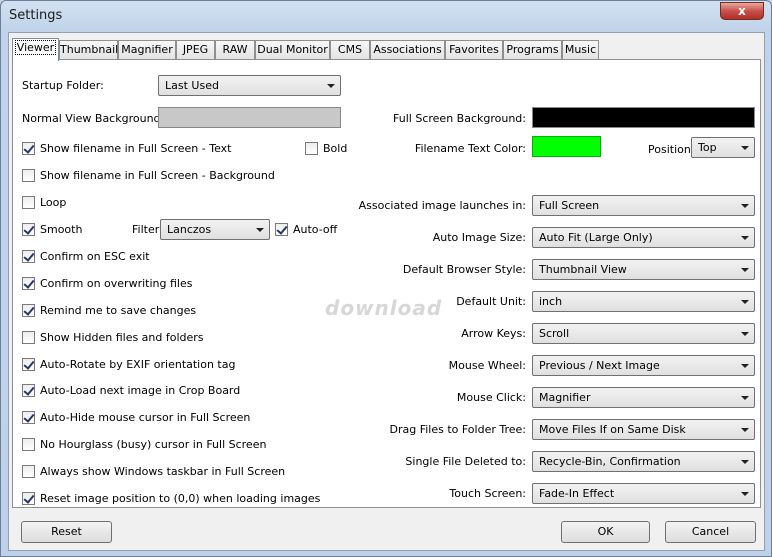 This screenshot has width=772, height=557. I want to click on mouse-click-label: Mouse Click:, so click(491, 397).